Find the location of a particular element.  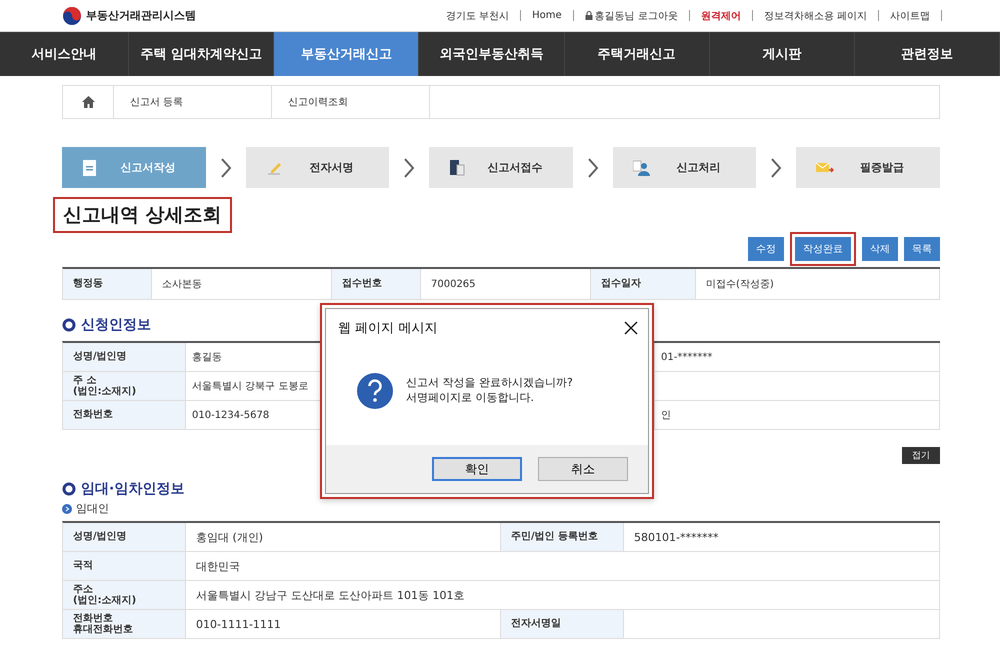

region-label: 경기도 부천시 is located at coordinates (478, 16).